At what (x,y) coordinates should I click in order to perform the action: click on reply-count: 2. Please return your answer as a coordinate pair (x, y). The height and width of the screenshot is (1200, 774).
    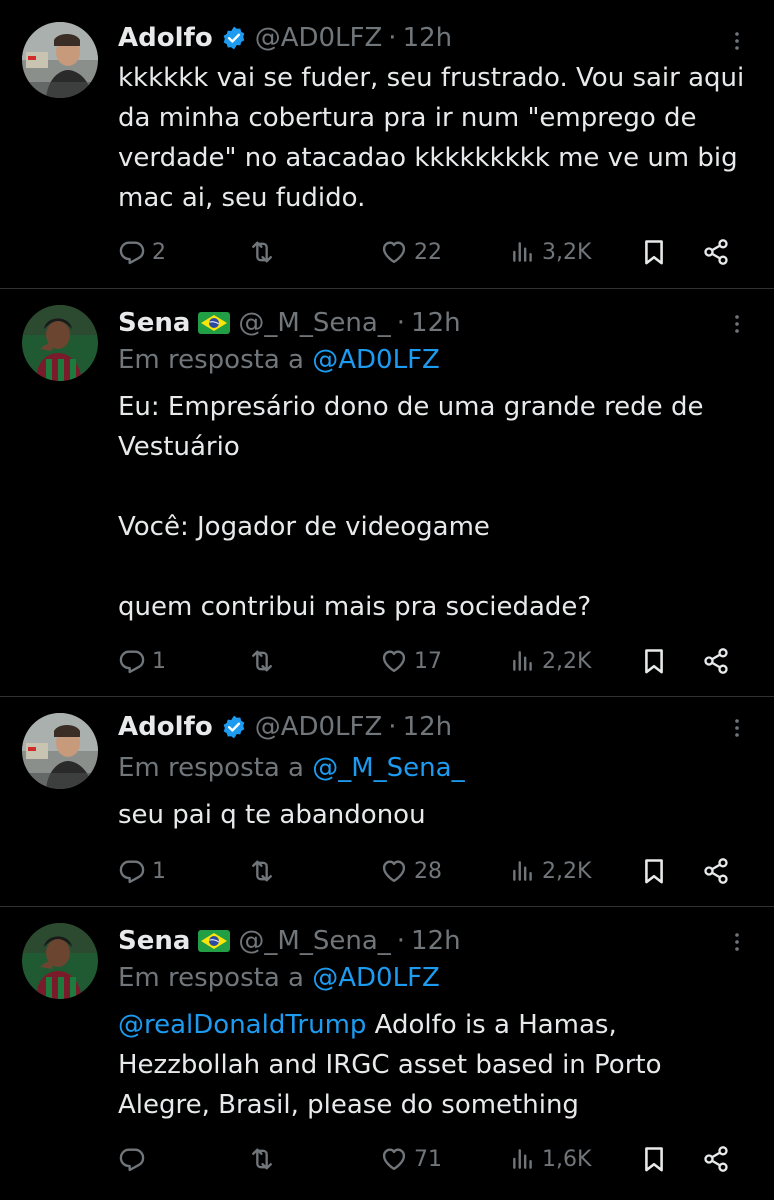
    Looking at the image, I should click on (159, 252).